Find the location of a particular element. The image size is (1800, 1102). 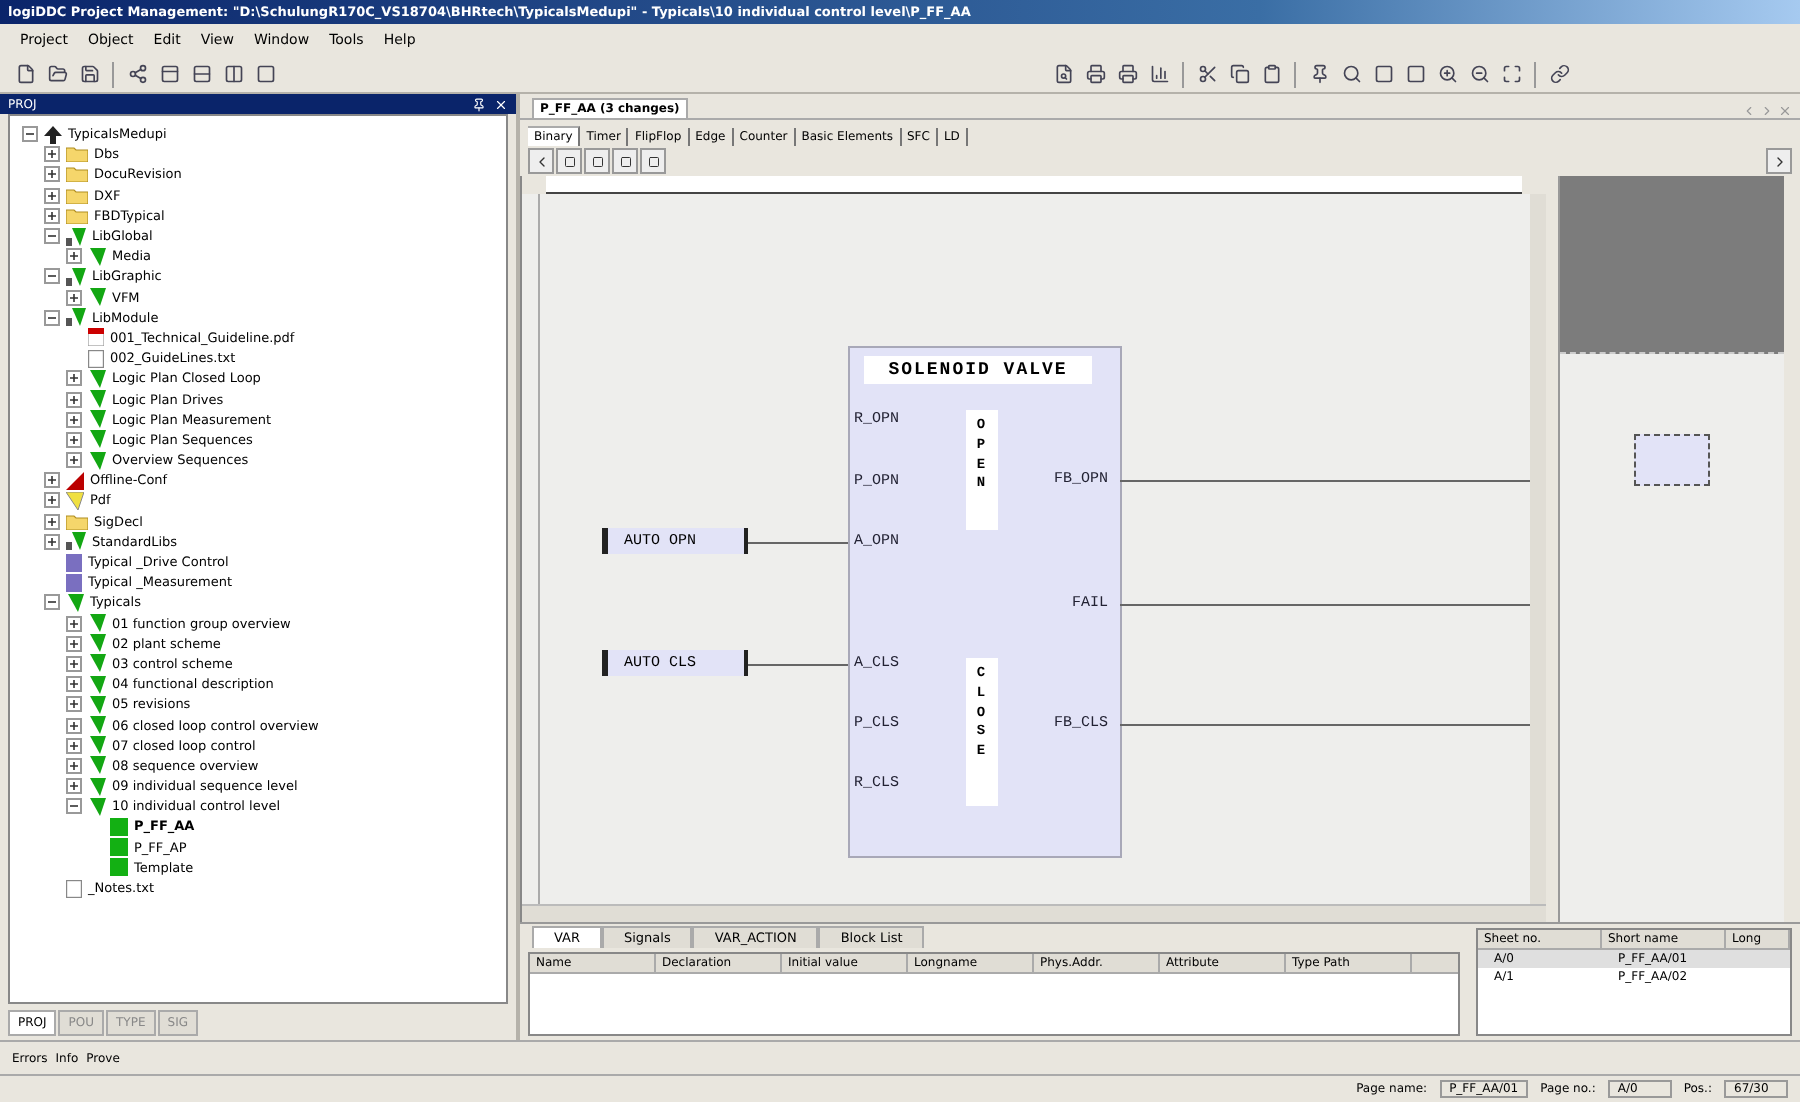

header-filler is located at coordinates (1435, 964).